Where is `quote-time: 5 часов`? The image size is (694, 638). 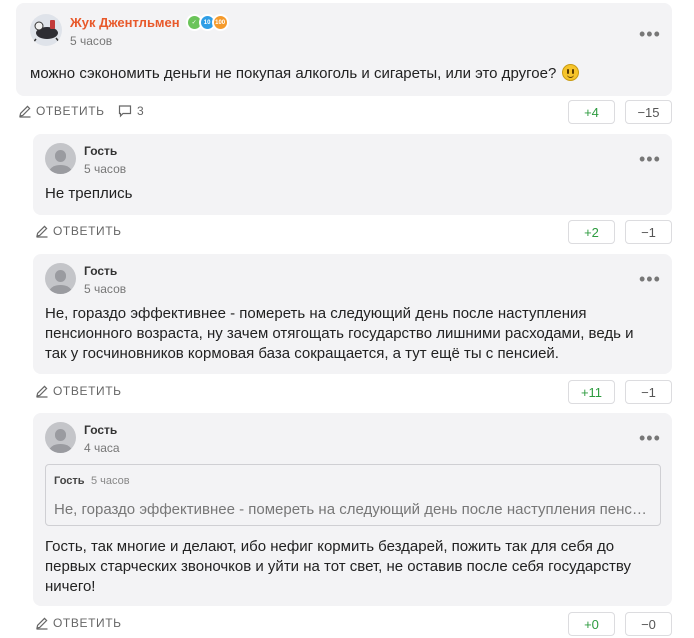
quote-time: 5 часов is located at coordinates (110, 481).